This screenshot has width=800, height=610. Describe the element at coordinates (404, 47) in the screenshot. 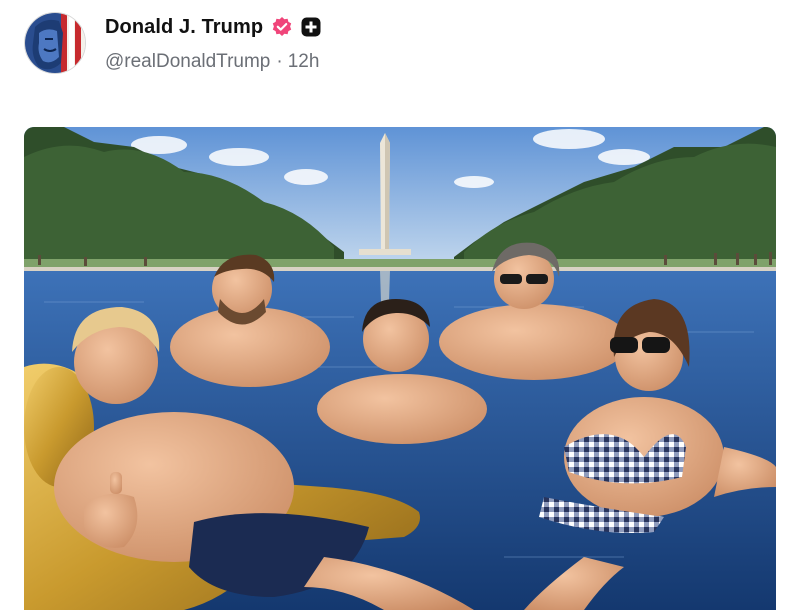

I see `post-header: Donald J. Trump @realDonaldTrump · 12h` at that location.